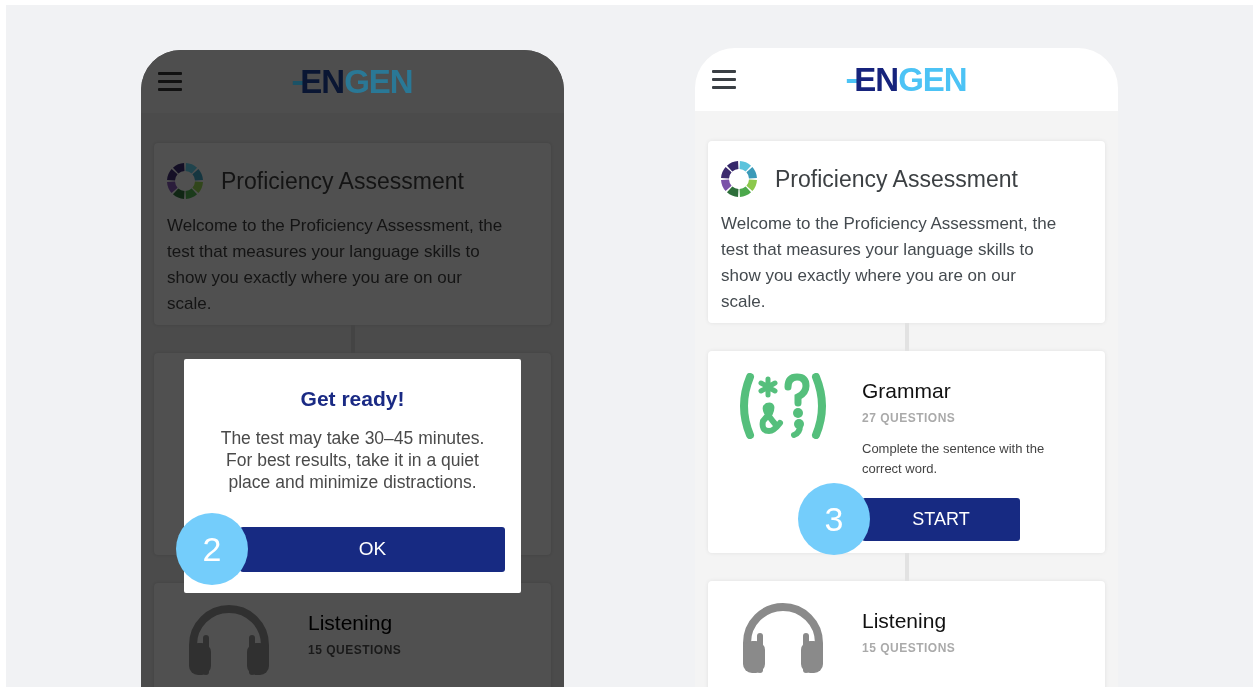 This screenshot has width=1253, height=687. I want to click on step-badge: 3, so click(834, 519).